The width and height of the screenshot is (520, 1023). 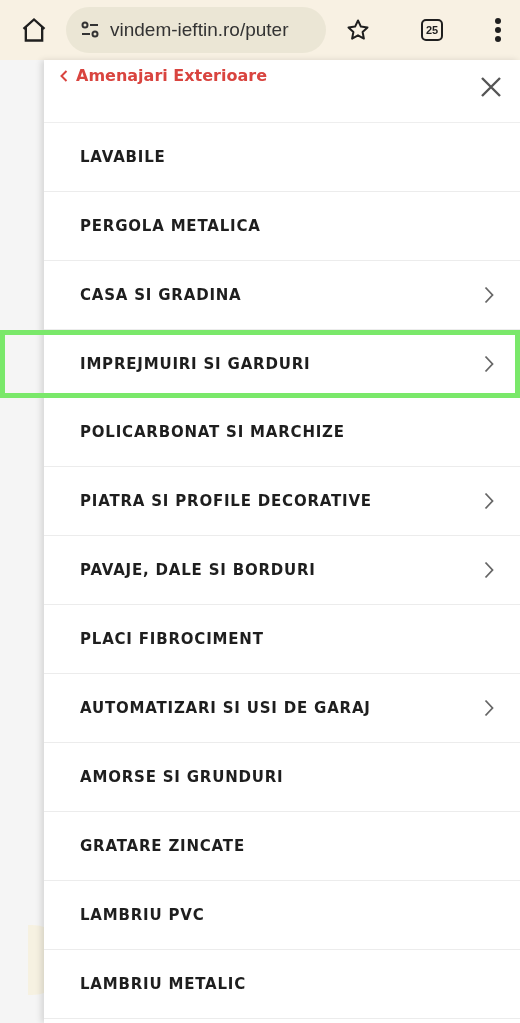 What do you see at coordinates (163, 72) in the screenshot?
I see `back-link: Amenajari Exterioare` at bounding box center [163, 72].